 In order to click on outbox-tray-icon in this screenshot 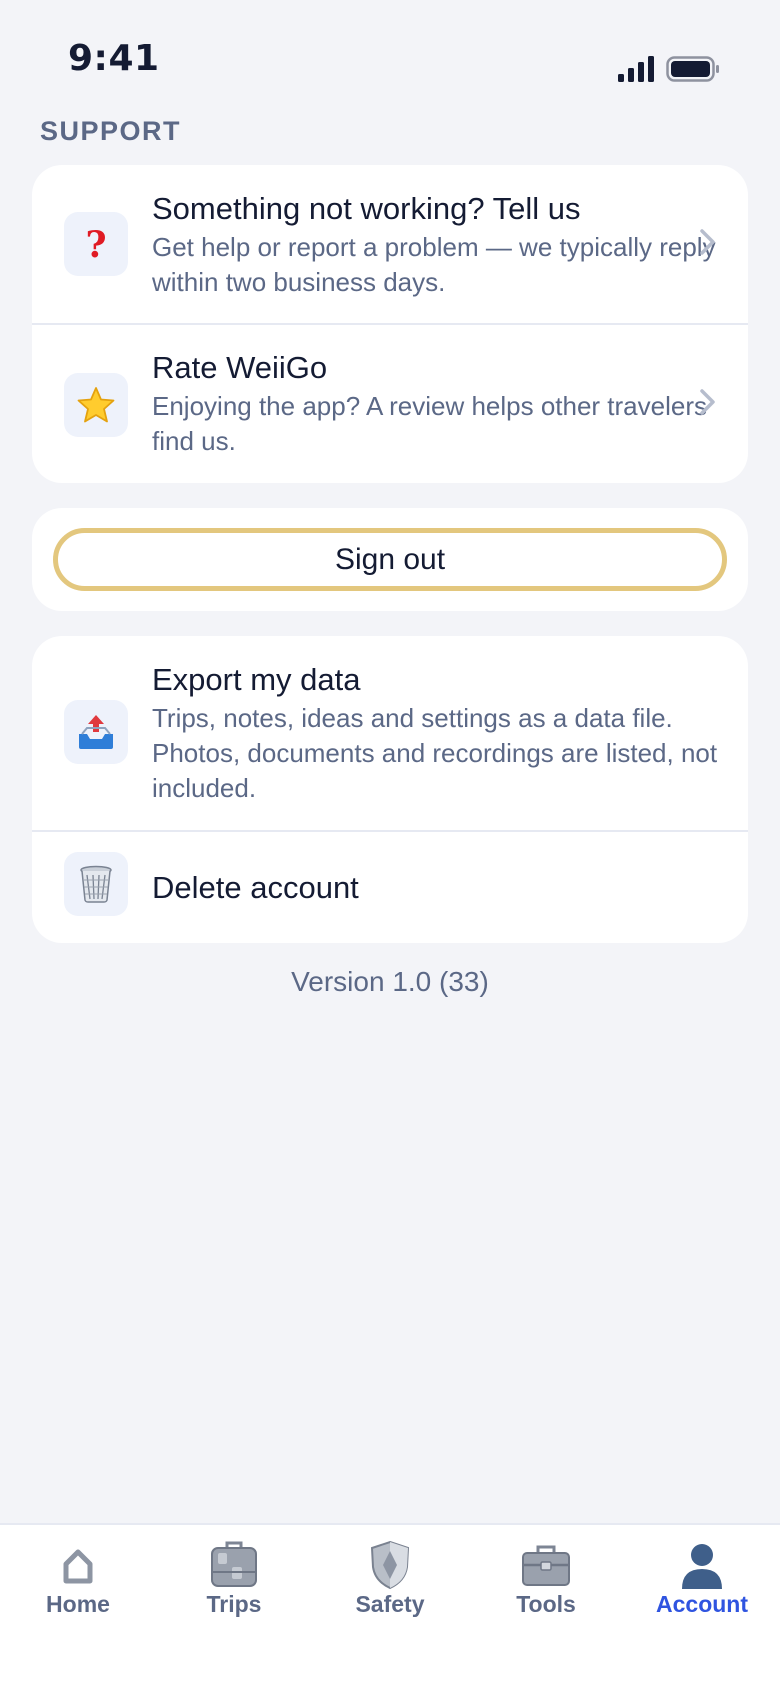, I will do `click(96, 732)`.